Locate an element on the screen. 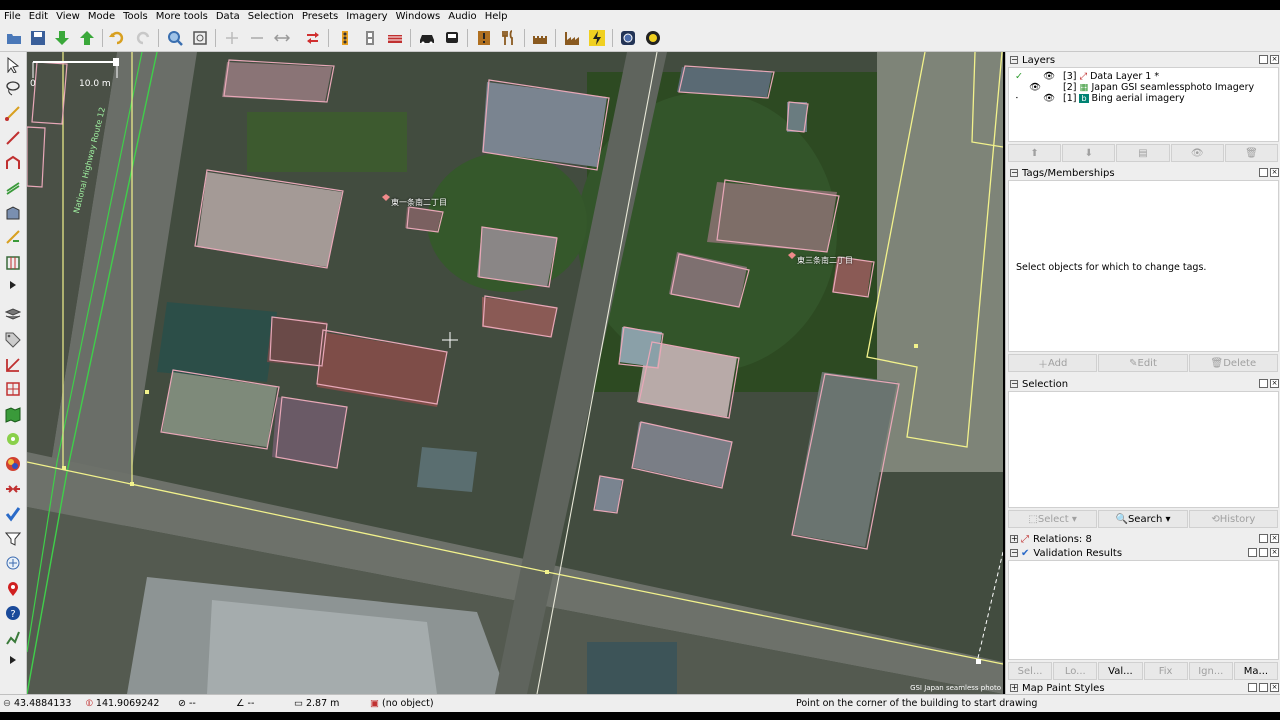 Image resolution: width=1280 pixels, height=720 pixels. layer-row-bing: ⠂ 👁 [1] b Bing aerial imagery is located at coordinates (1100, 98).